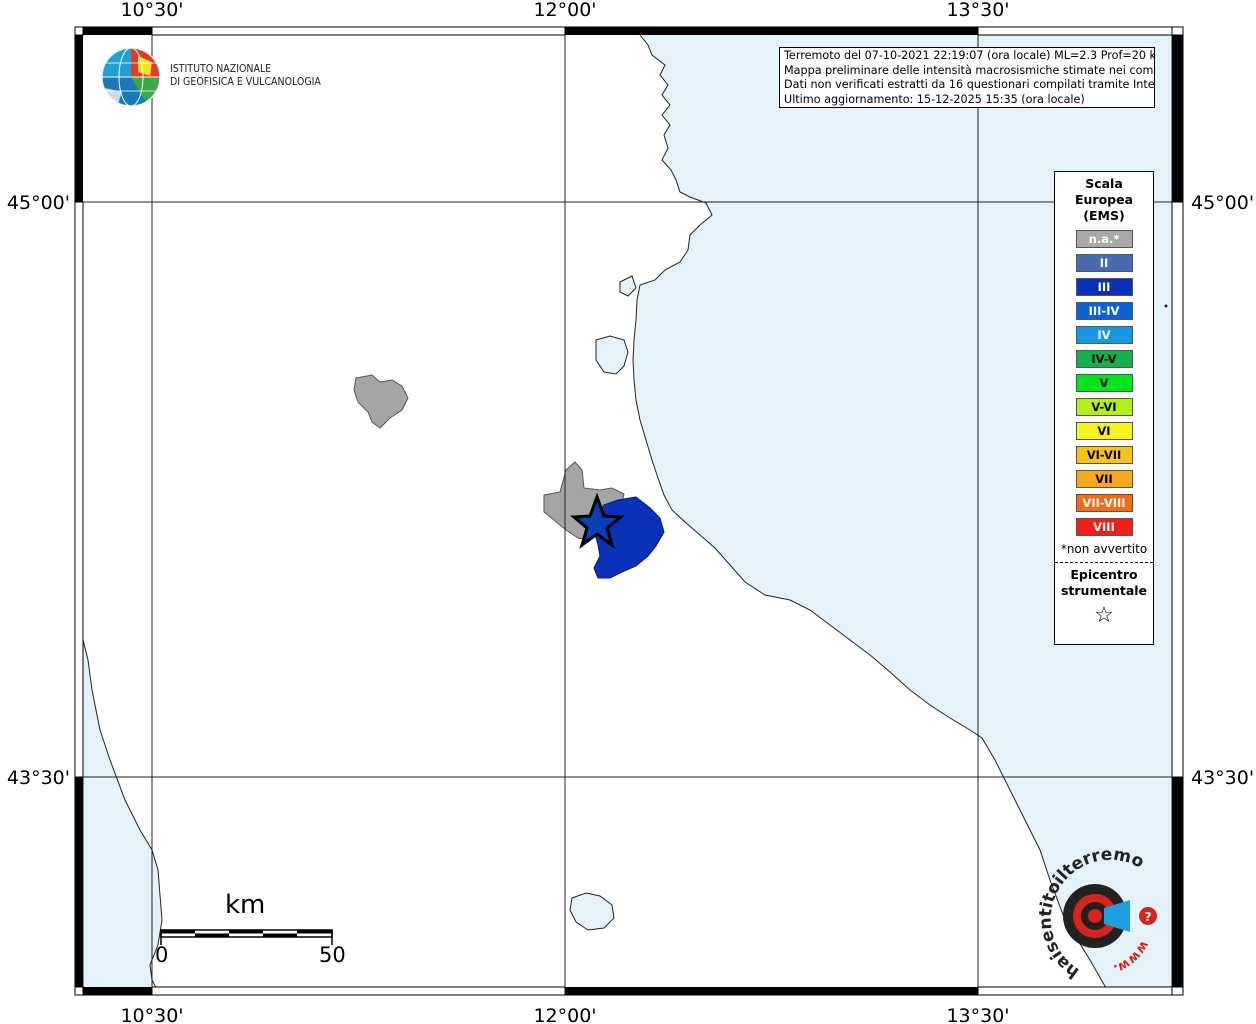  What do you see at coordinates (1104, 455) in the screenshot?
I see `legend-item: VI-VII` at bounding box center [1104, 455].